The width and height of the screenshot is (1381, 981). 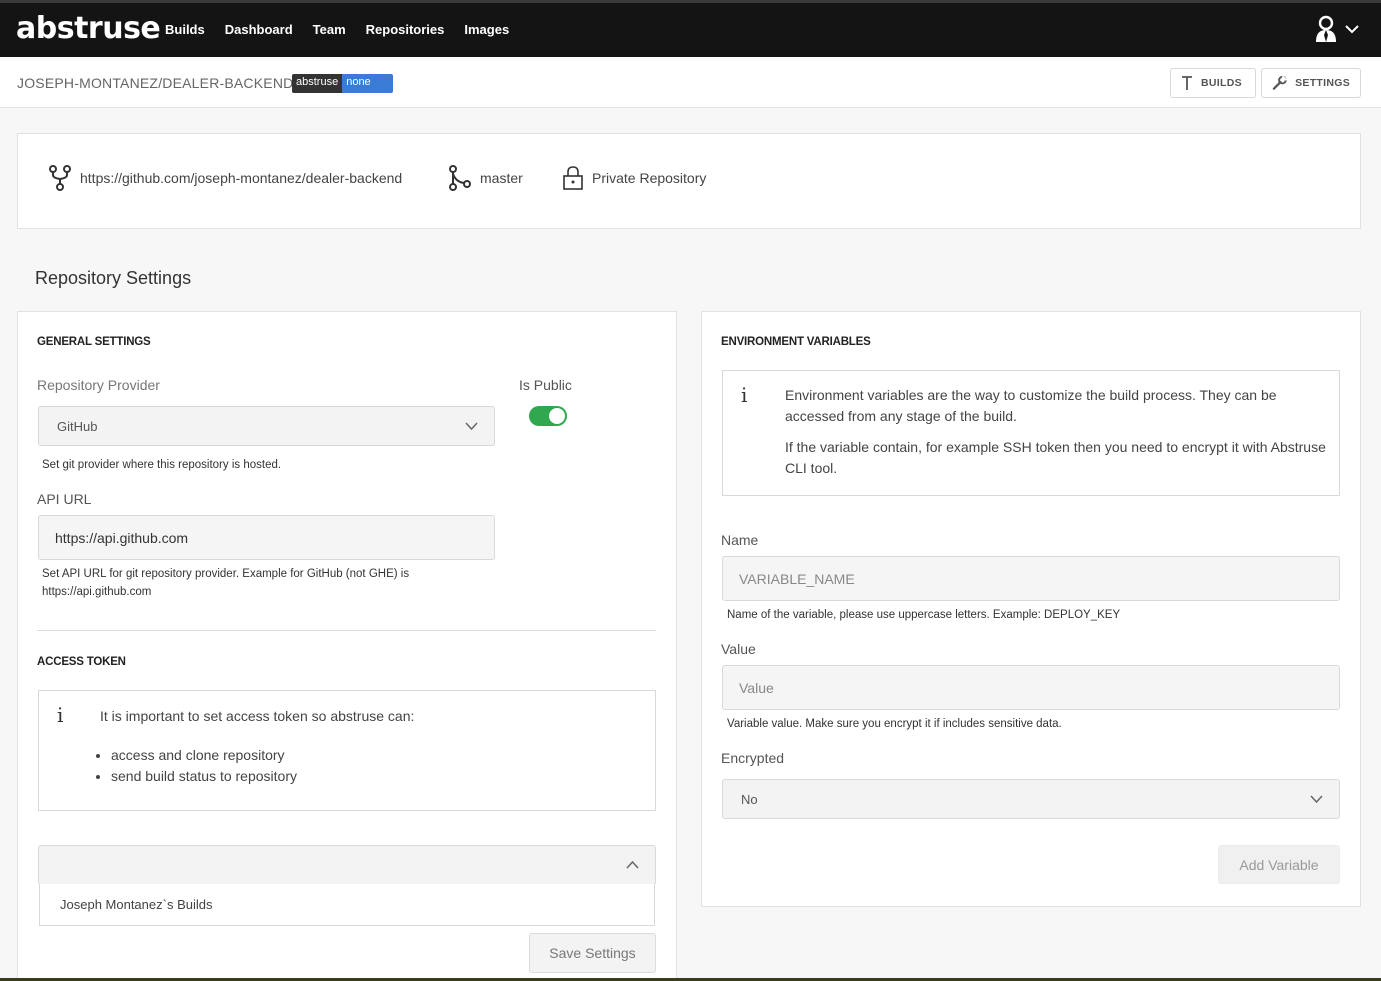 What do you see at coordinates (1187, 83) in the screenshot?
I see `builds-icon` at bounding box center [1187, 83].